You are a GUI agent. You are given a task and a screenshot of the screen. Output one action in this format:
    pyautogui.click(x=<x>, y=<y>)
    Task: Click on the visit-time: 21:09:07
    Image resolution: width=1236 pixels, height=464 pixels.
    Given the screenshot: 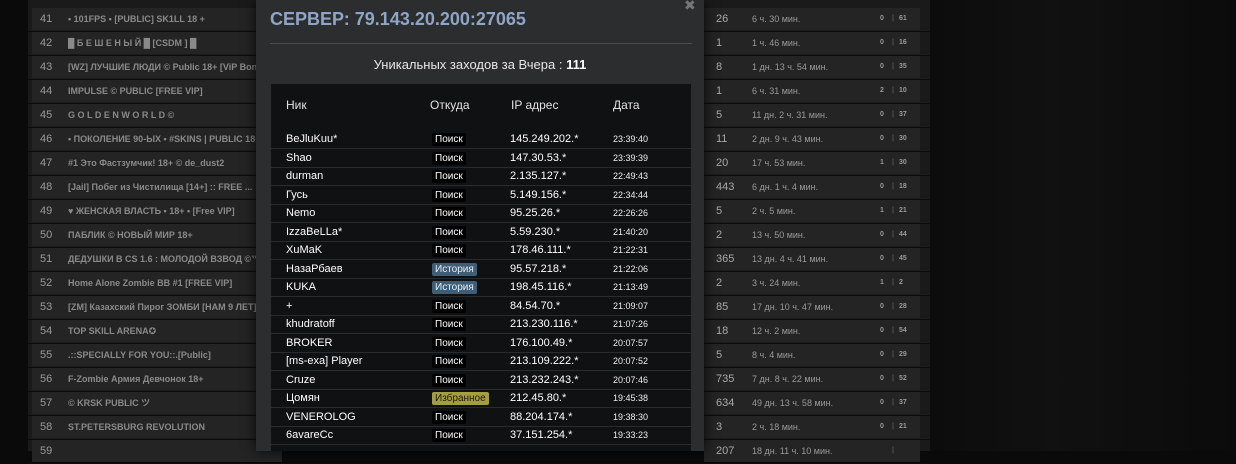 What is the action you would take?
    pyautogui.click(x=631, y=305)
    